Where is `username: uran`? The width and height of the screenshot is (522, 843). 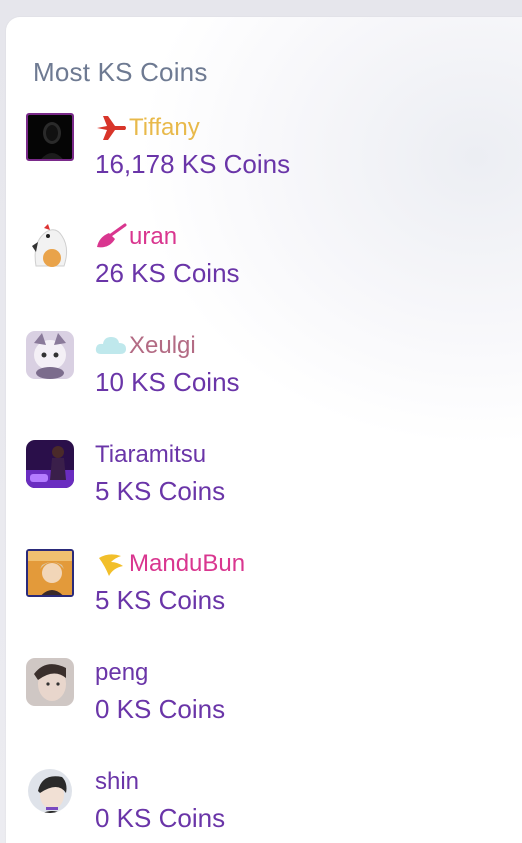 username: uran is located at coordinates (136, 237).